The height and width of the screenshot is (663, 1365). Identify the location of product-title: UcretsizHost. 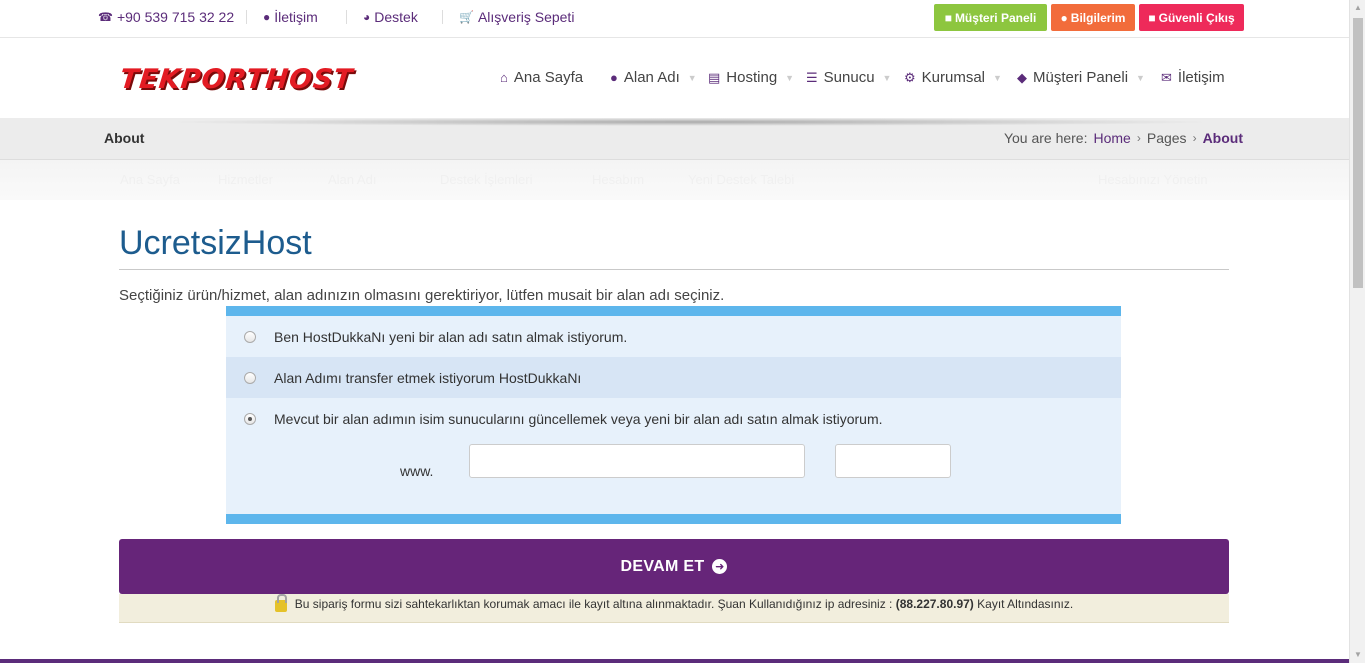
(215, 243).